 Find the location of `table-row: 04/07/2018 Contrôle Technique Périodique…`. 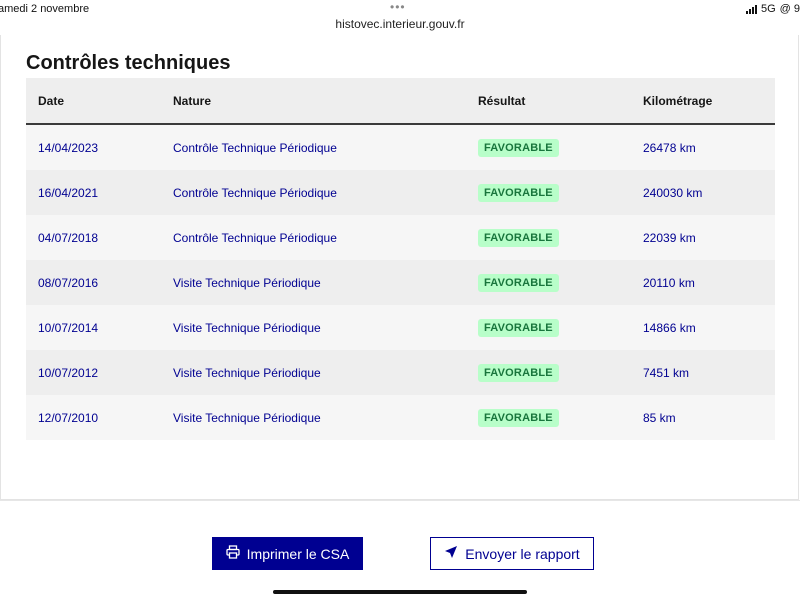

table-row: 04/07/2018 Contrôle Technique Périodique… is located at coordinates (400, 237).